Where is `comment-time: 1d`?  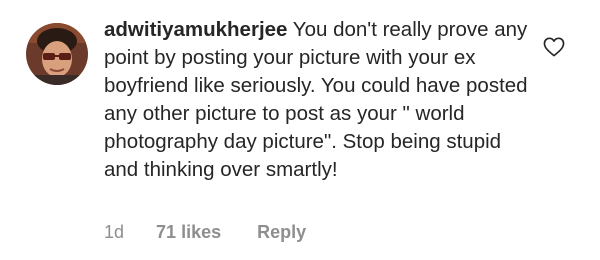
comment-time: 1d is located at coordinates (114, 232).